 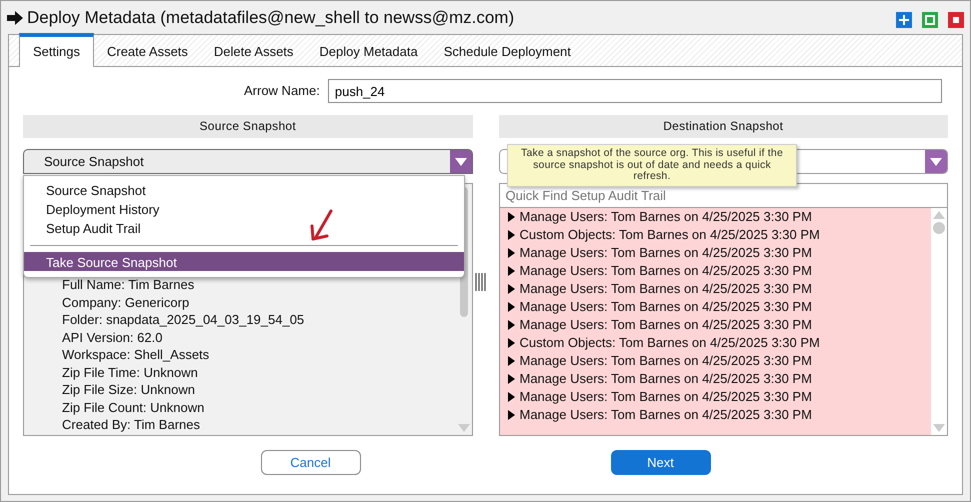 What do you see at coordinates (282, 91) in the screenshot?
I see `field-label: Arrow Name:` at bounding box center [282, 91].